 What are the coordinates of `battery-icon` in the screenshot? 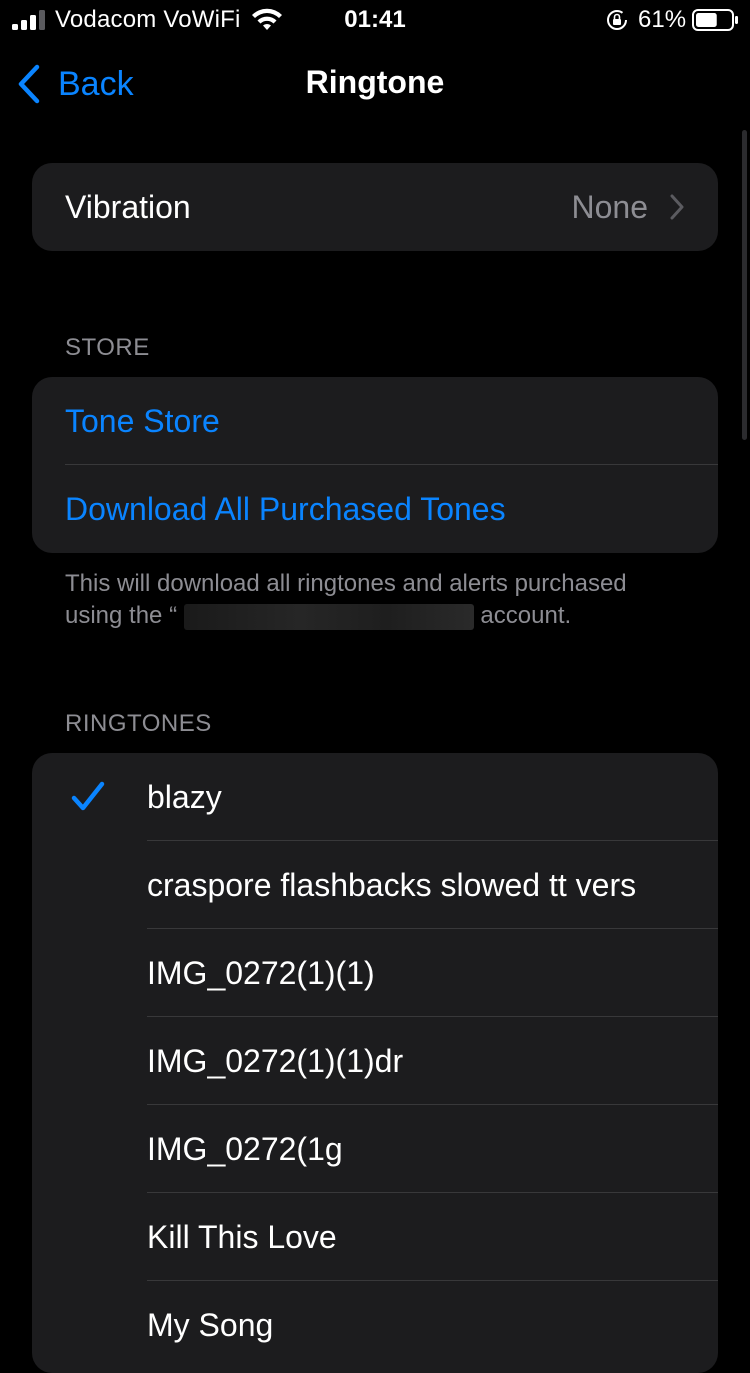 It's located at (715, 20).